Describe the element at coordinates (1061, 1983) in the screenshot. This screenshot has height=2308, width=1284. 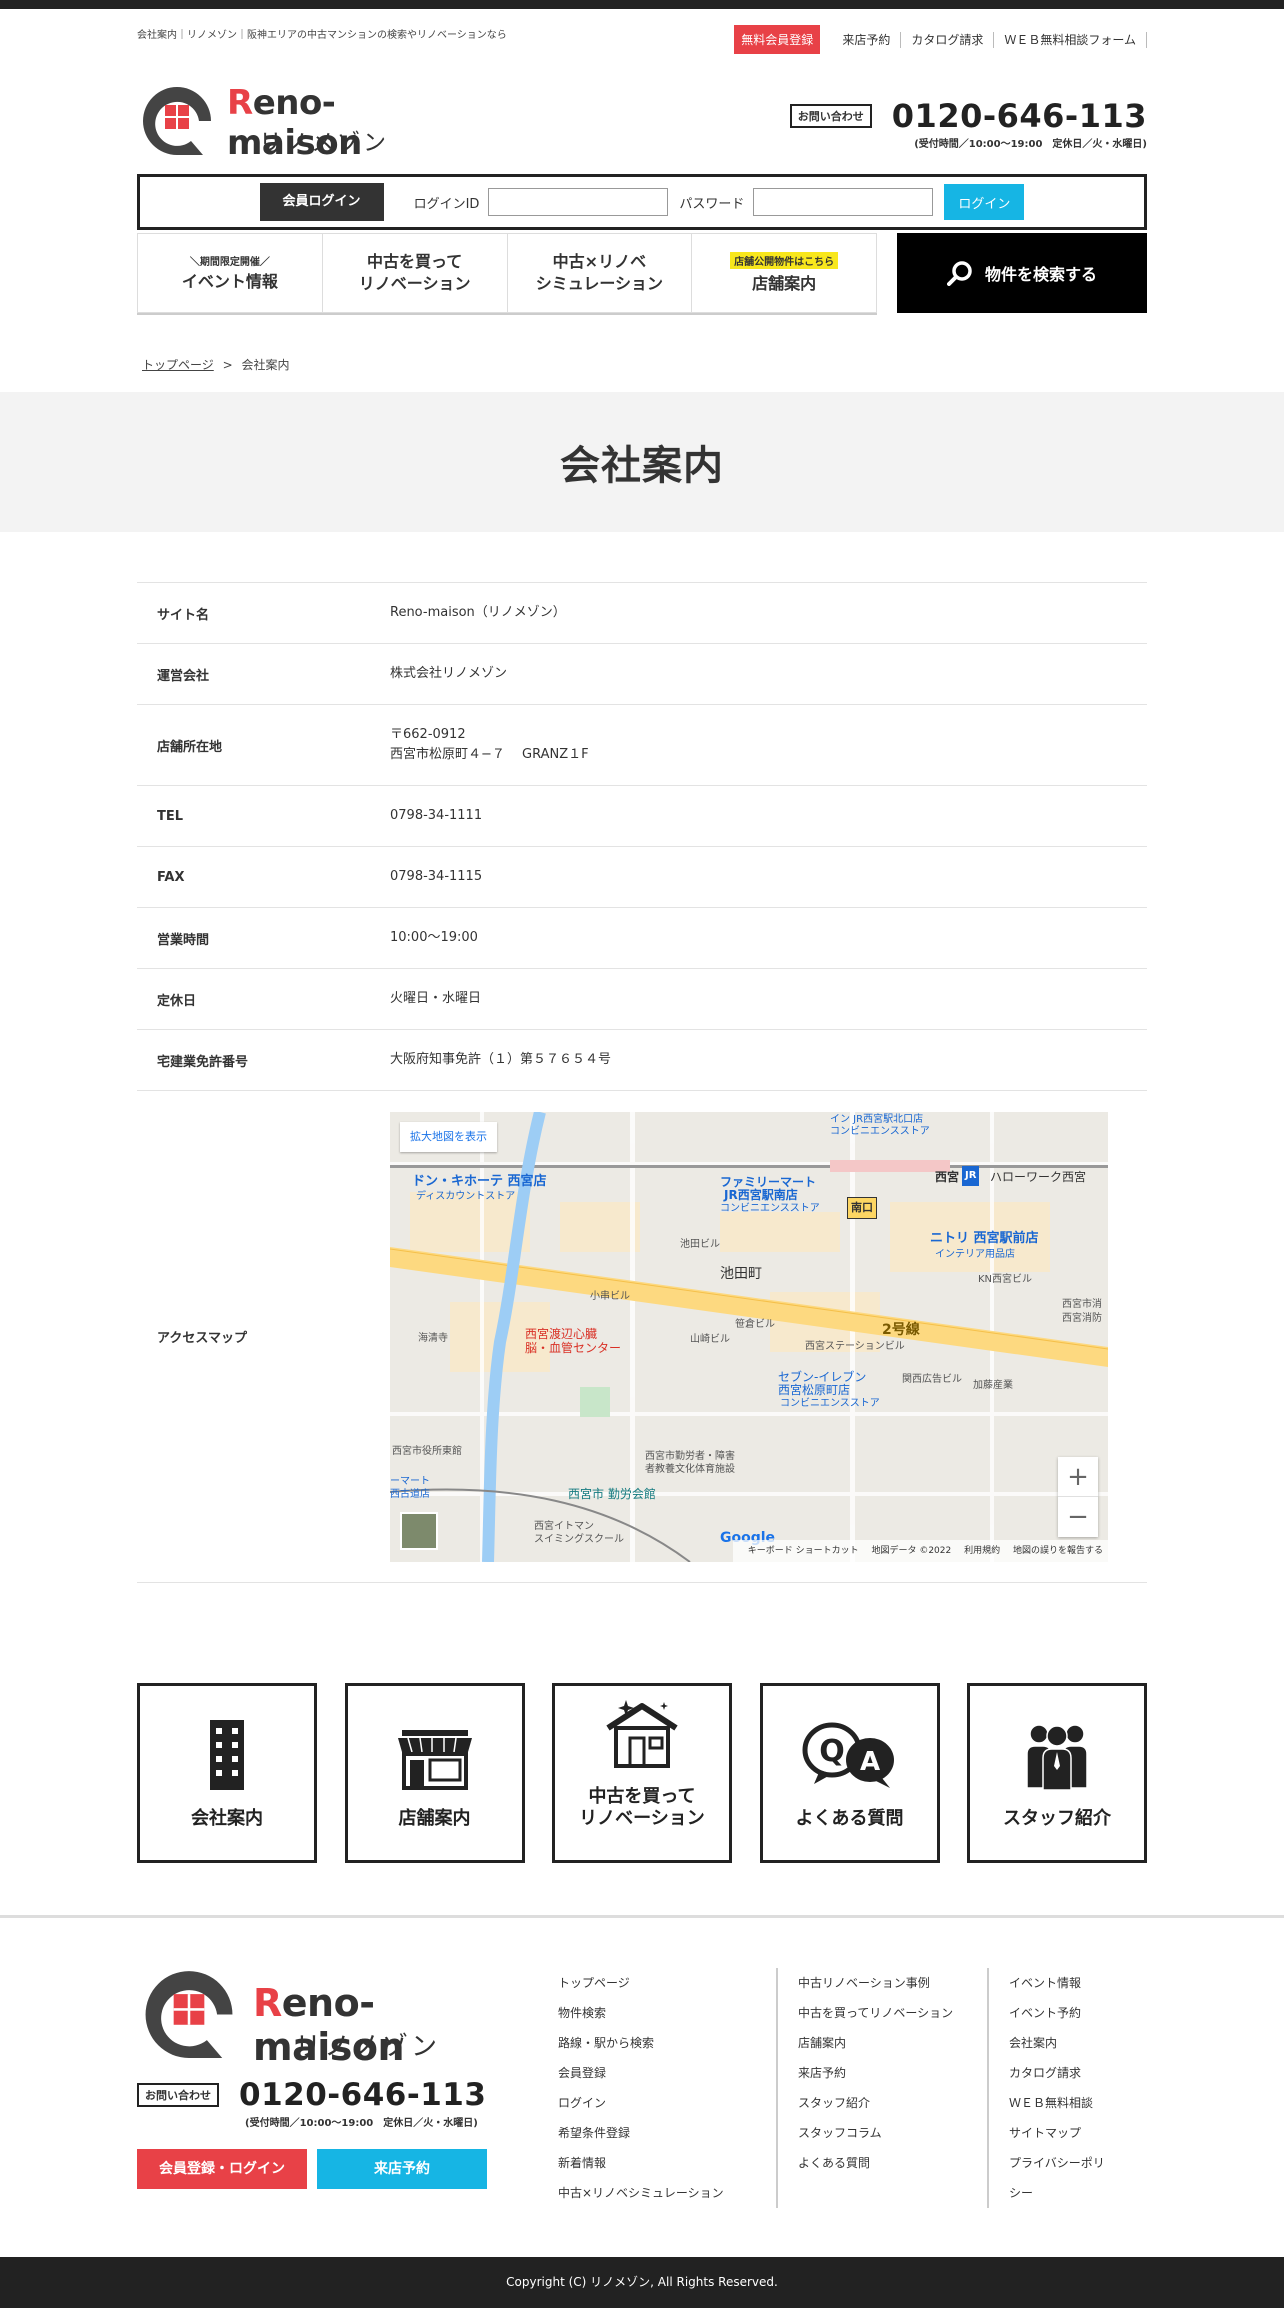
I see `footer-link: イベント情報` at that location.